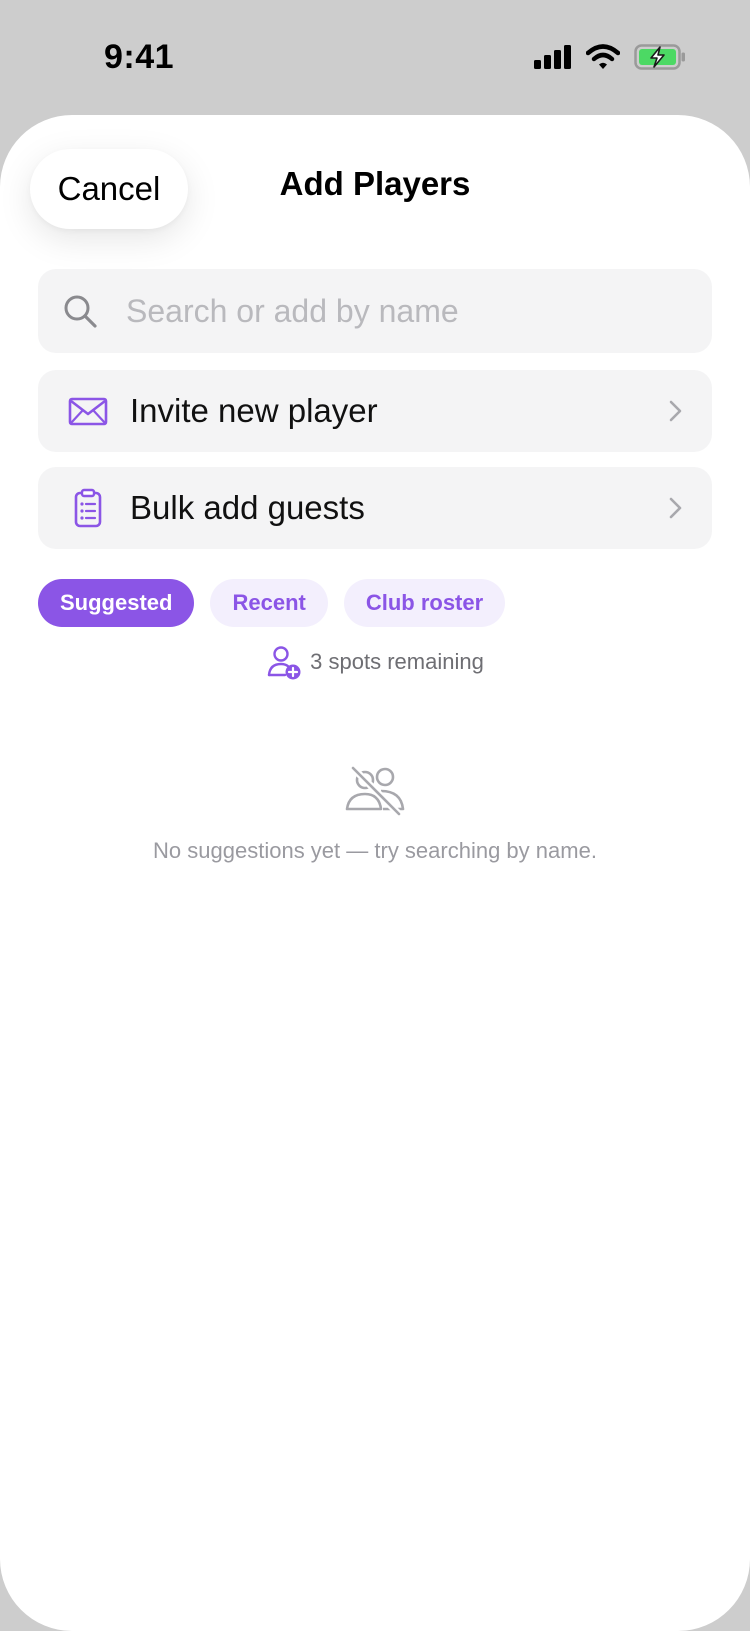  I want to click on status-bar: 9:41, so click(375, 57).